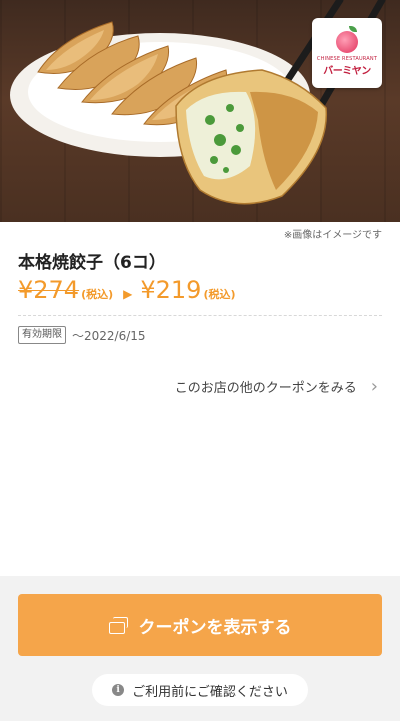  Describe the element at coordinates (128, 294) in the screenshot. I see `price-arrow-icon: ▶` at that location.